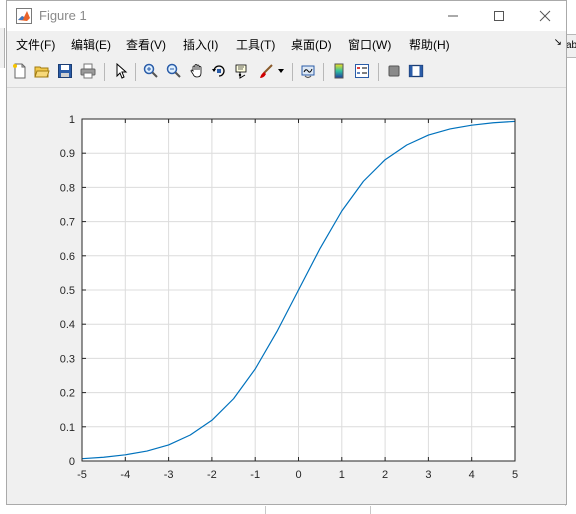 This screenshot has width=576, height=514. Describe the element at coordinates (286, 16) in the screenshot. I see `title-bar: Figure 1` at that location.